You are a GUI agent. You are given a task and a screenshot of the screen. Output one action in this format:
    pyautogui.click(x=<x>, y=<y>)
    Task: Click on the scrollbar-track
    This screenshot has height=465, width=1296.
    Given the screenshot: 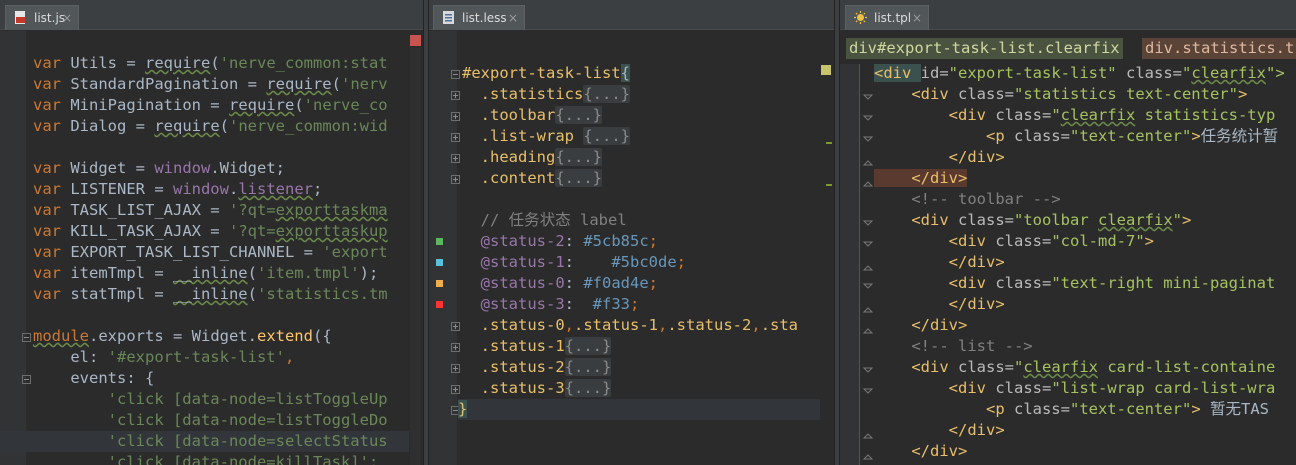 What is the action you would take?
    pyautogui.click(x=415, y=256)
    